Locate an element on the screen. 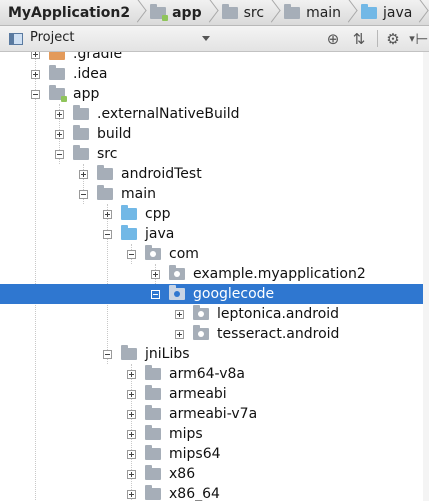  tree-node-label: leptonica.android is located at coordinates (278, 314).